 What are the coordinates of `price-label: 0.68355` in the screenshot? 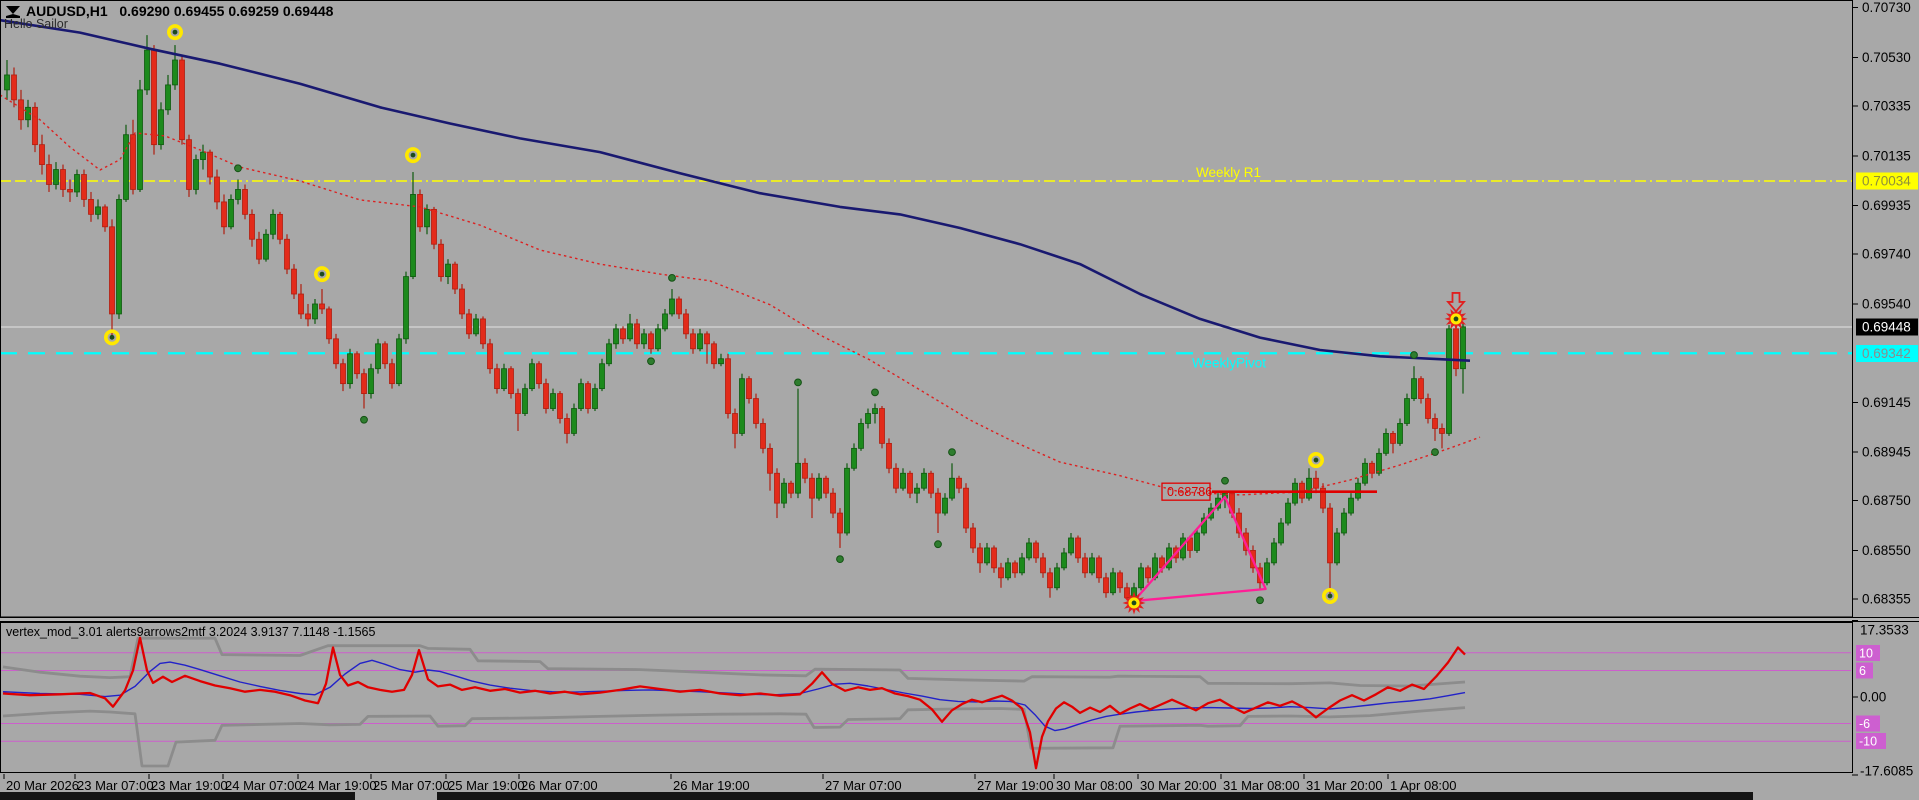 It's located at (1886, 598).